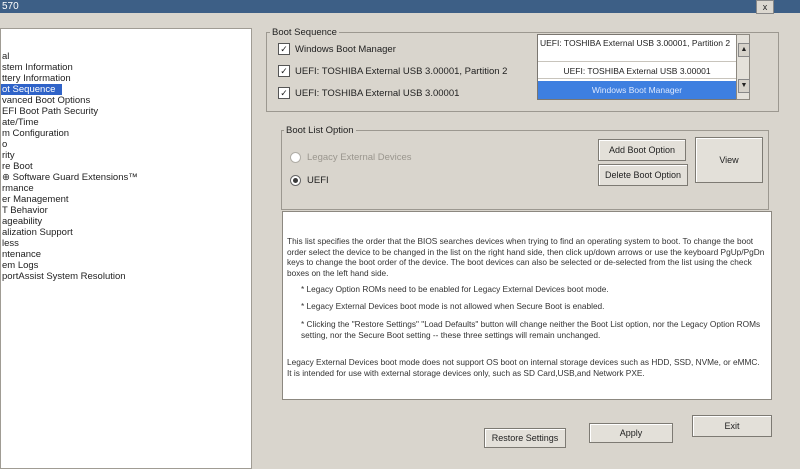 The height and width of the screenshot is (469, 800). I want to click on sidebar-item-software-guard-extensions: ⊕ Software Guard Extensions™, so click(69, 177).